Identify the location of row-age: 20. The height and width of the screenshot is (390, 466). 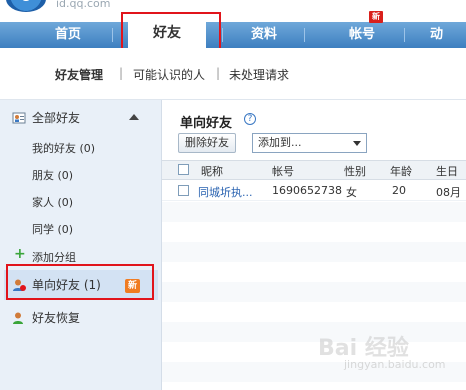
(399, 190).